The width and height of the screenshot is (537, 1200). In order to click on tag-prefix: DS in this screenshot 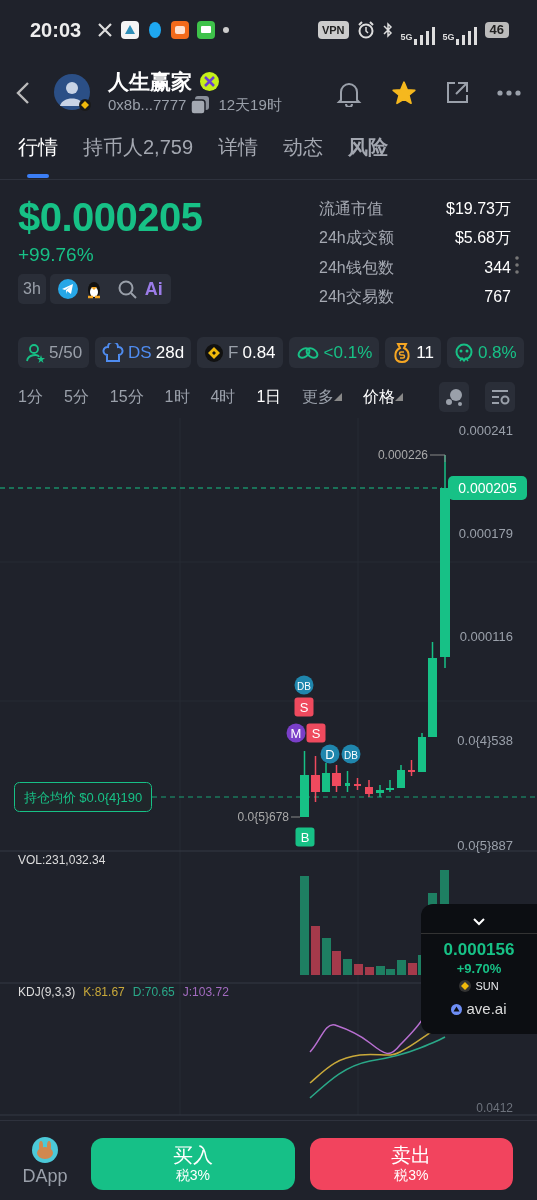, I will do `click(140, 352)`.